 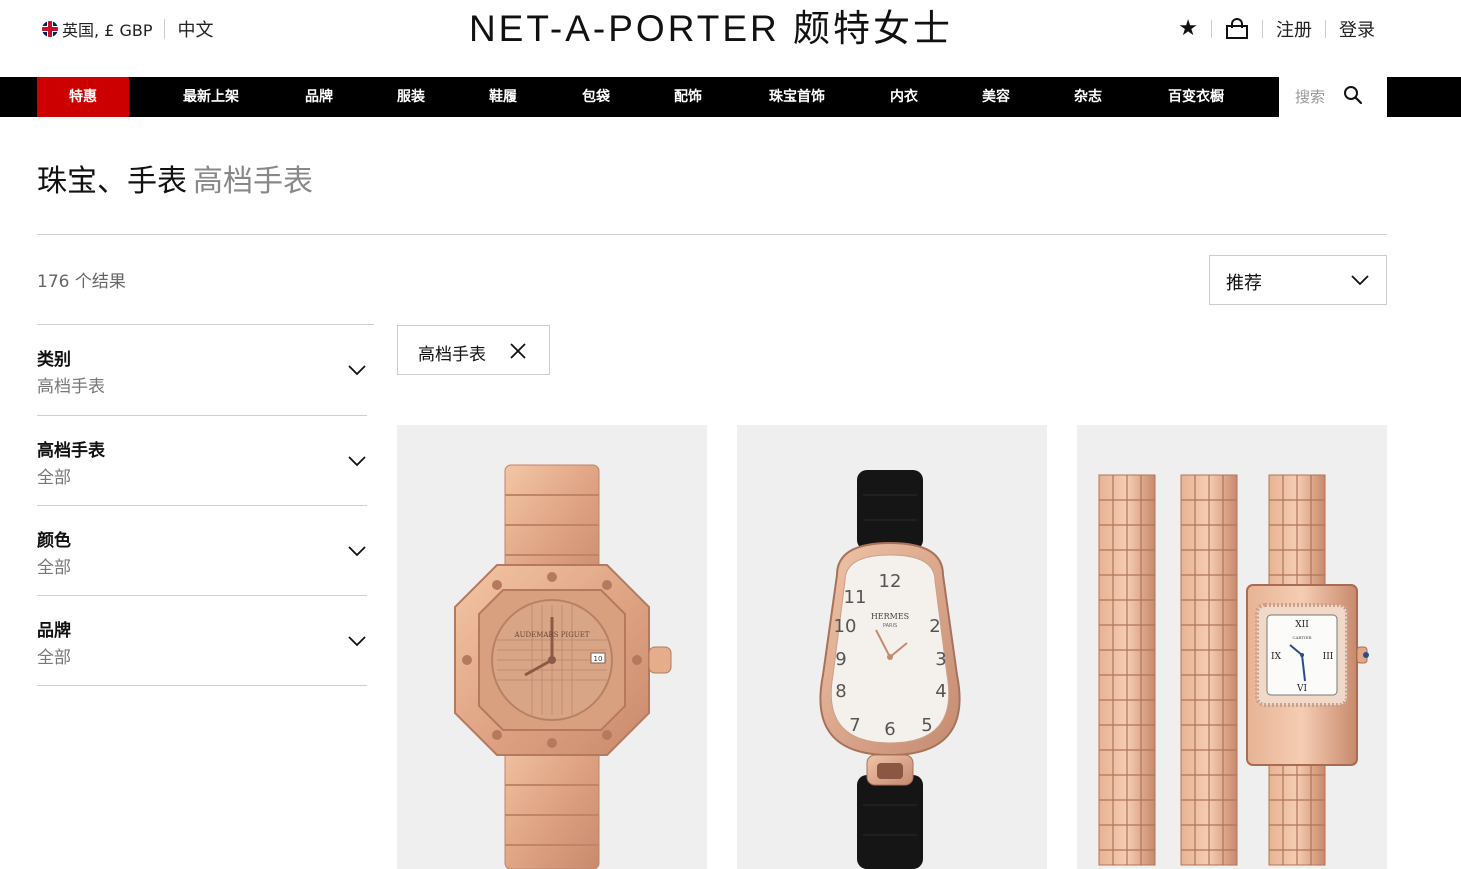 I want to click on language-label: 中文, so click(x=195, y=29).